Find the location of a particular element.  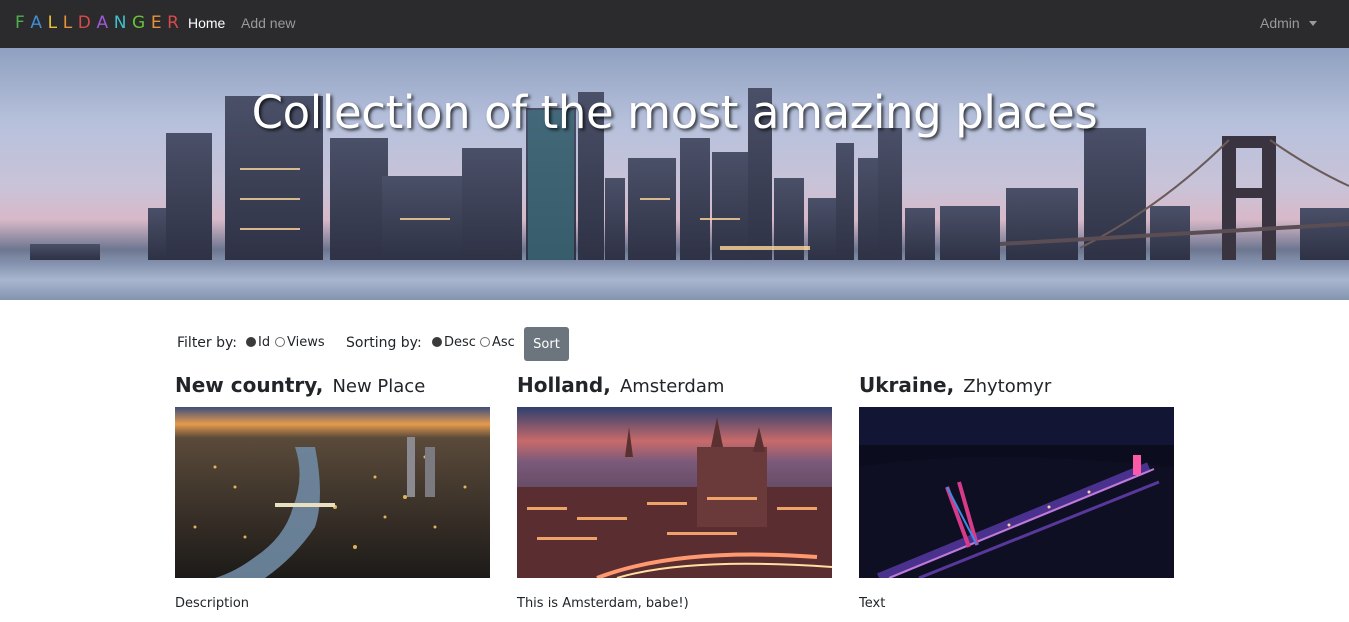

place-country: Holland is located at coordinates (560, 385).